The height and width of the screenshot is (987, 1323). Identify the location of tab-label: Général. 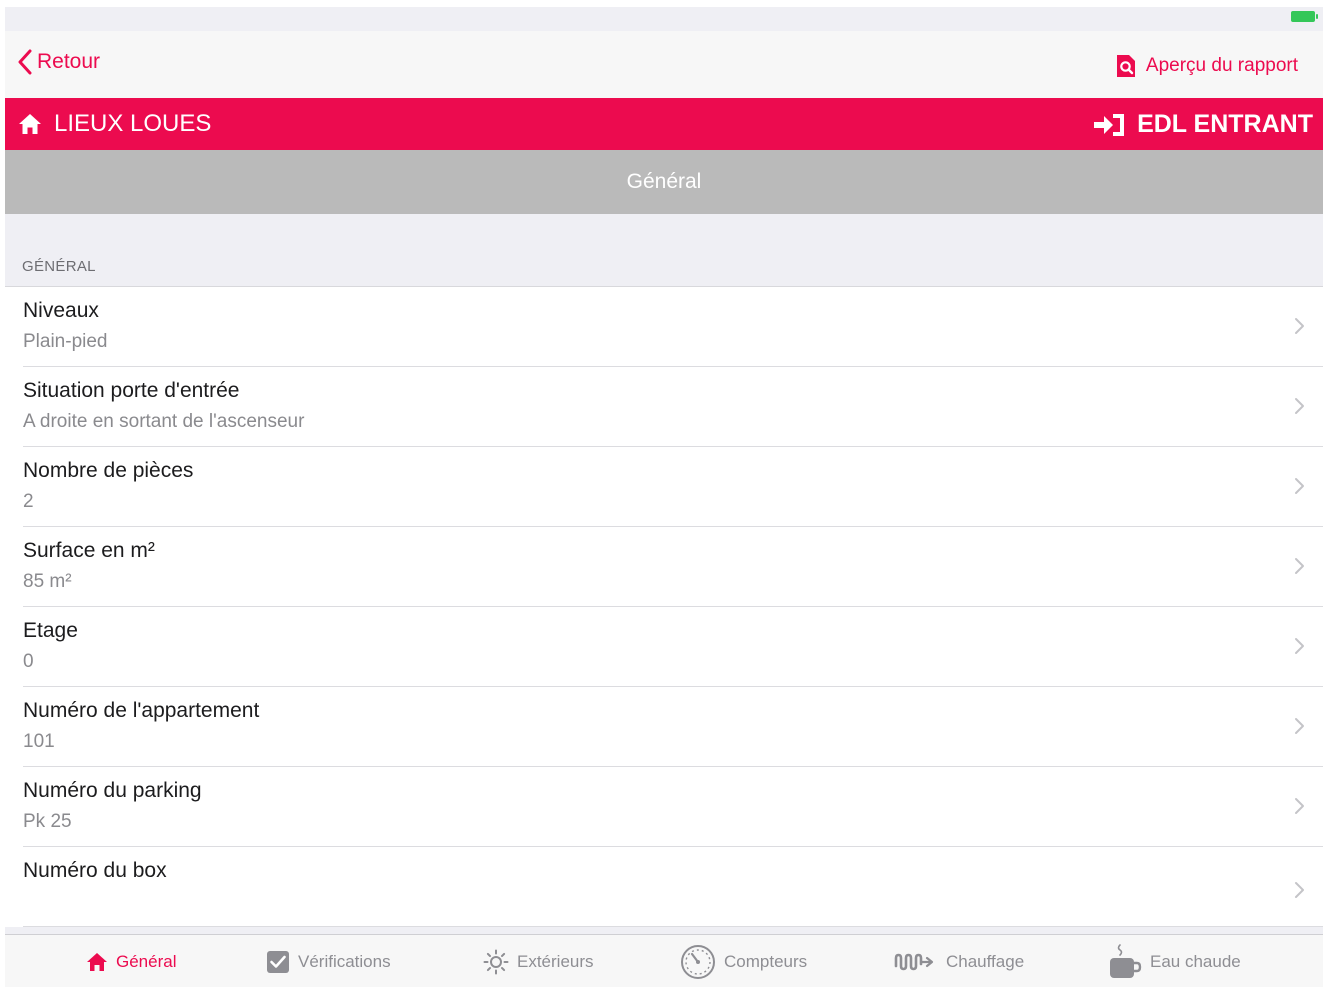
(146, 961).